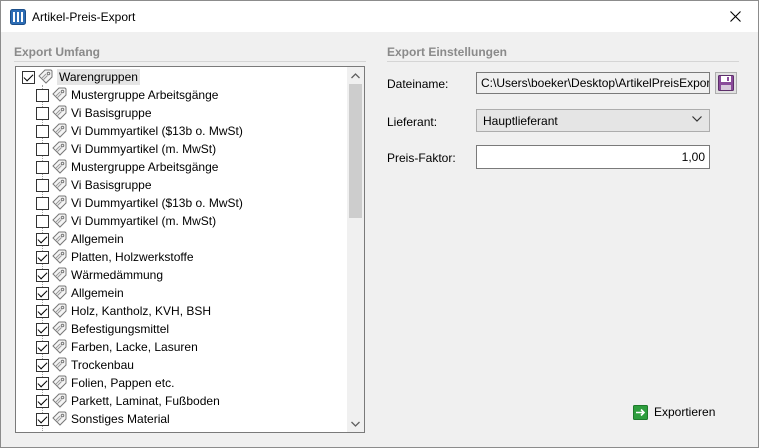  Describe the element at coordinates (18, 17) in the screenshot. I see `app-icon` at that location.